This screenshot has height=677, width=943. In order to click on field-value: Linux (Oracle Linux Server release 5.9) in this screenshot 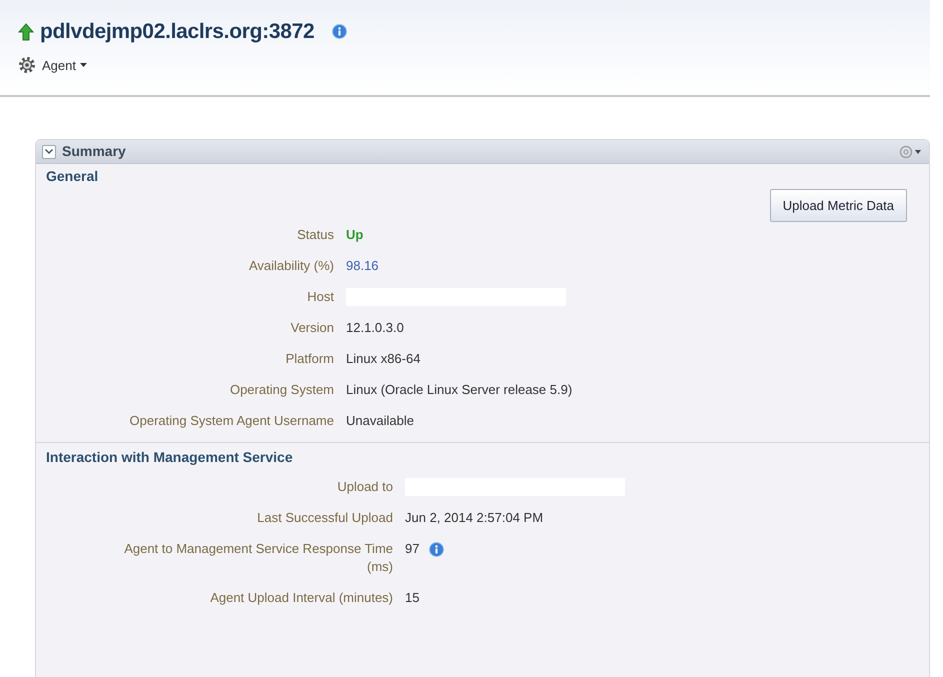, I will do `click(459, 390)`.